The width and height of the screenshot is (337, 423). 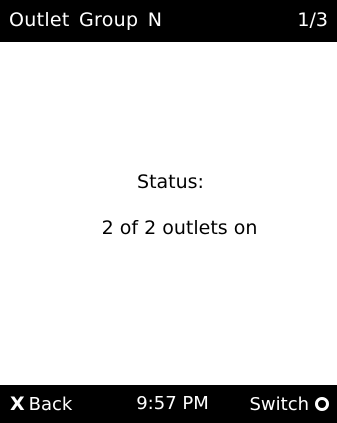 What do you see at coordinates (86, 20) in the screenshot?
I see `page-title: Outlet Group N` at bounding box center [86, 20].